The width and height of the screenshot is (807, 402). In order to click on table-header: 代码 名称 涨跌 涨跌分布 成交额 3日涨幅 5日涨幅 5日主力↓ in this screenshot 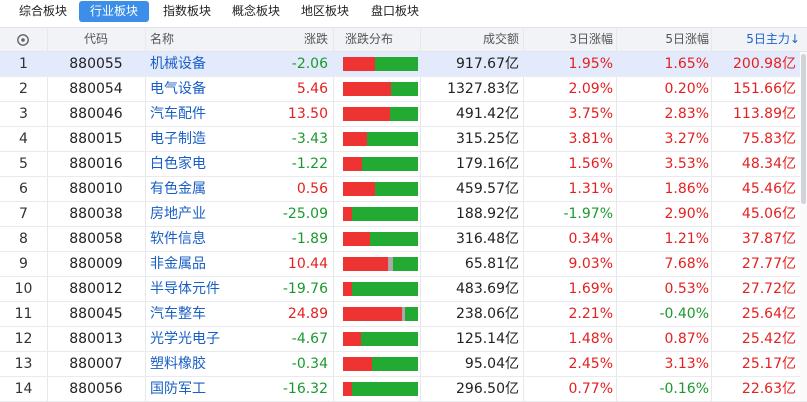, I will do `click(403, 39)`.